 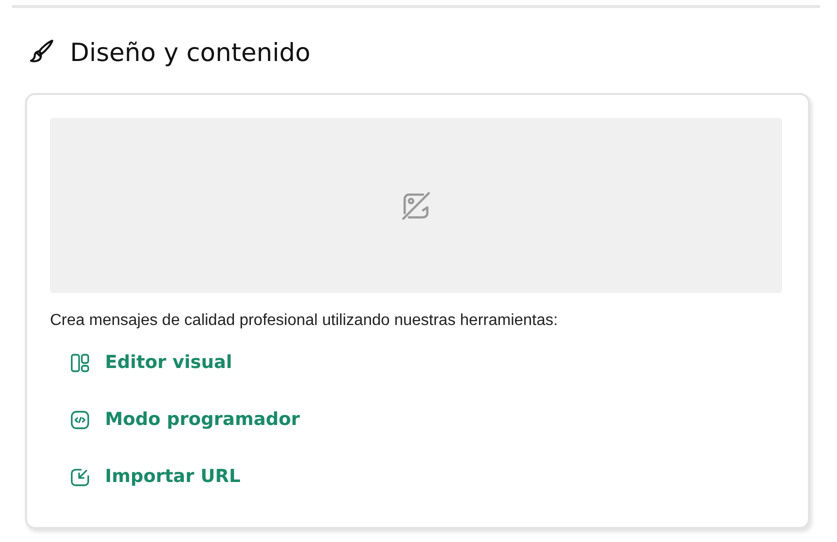 What do you see at coordinates (150, 363) in the screenshot?
I see `tool-link: Editor visual` at bounding box center [150, 363].